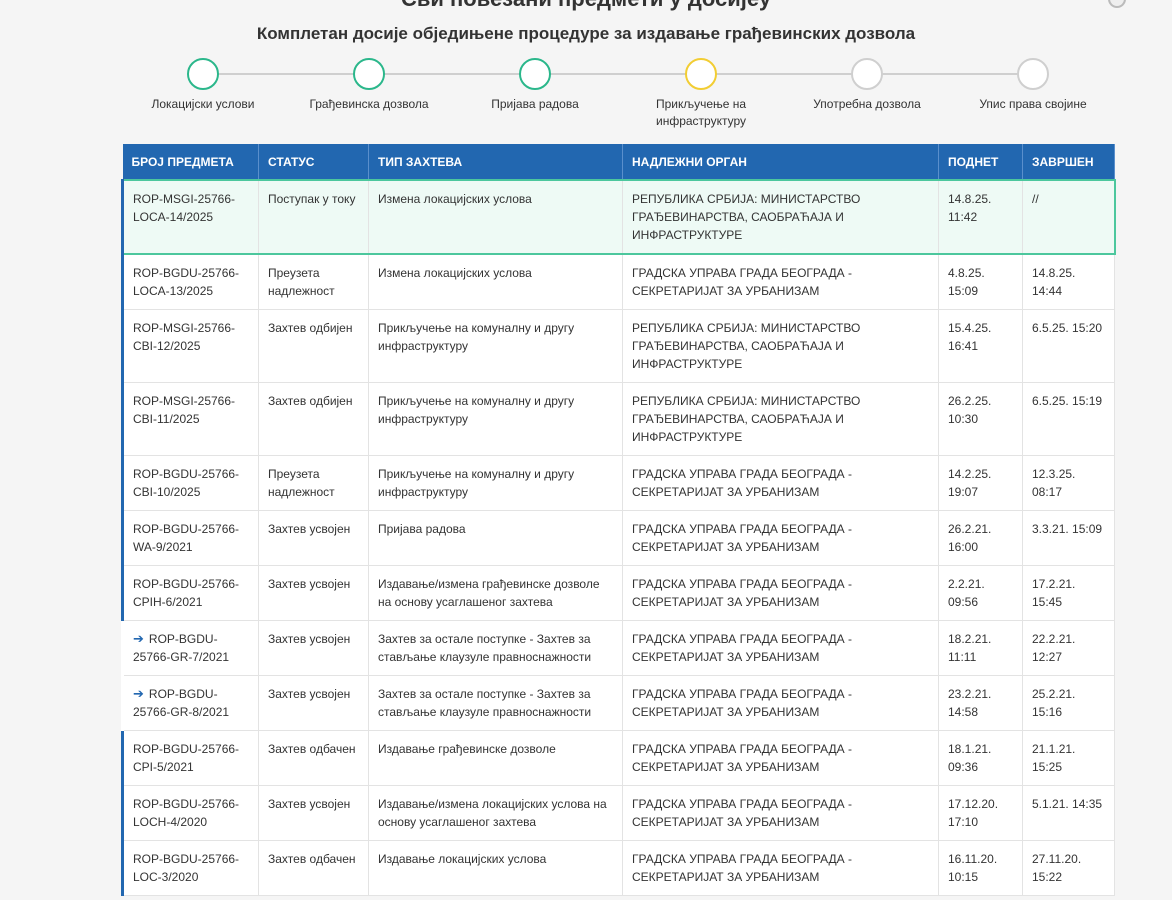 The width and height of the screenshot is (1172, 900). I want to click on case-number-cell: ROP-BGDU-25766-LOC-3/2020, so click(190, 868).